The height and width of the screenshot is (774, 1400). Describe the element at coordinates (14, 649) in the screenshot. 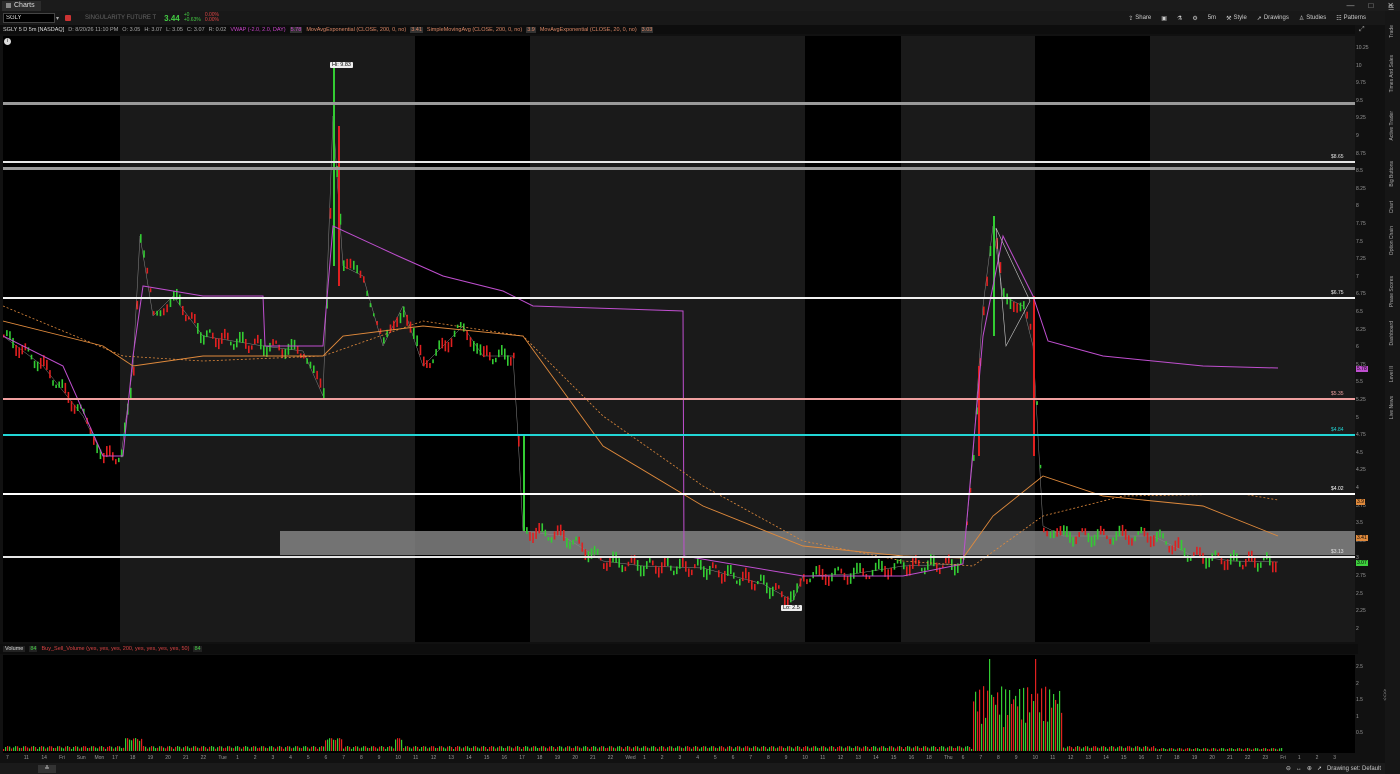

I see `volume-label: Volume` at that location.